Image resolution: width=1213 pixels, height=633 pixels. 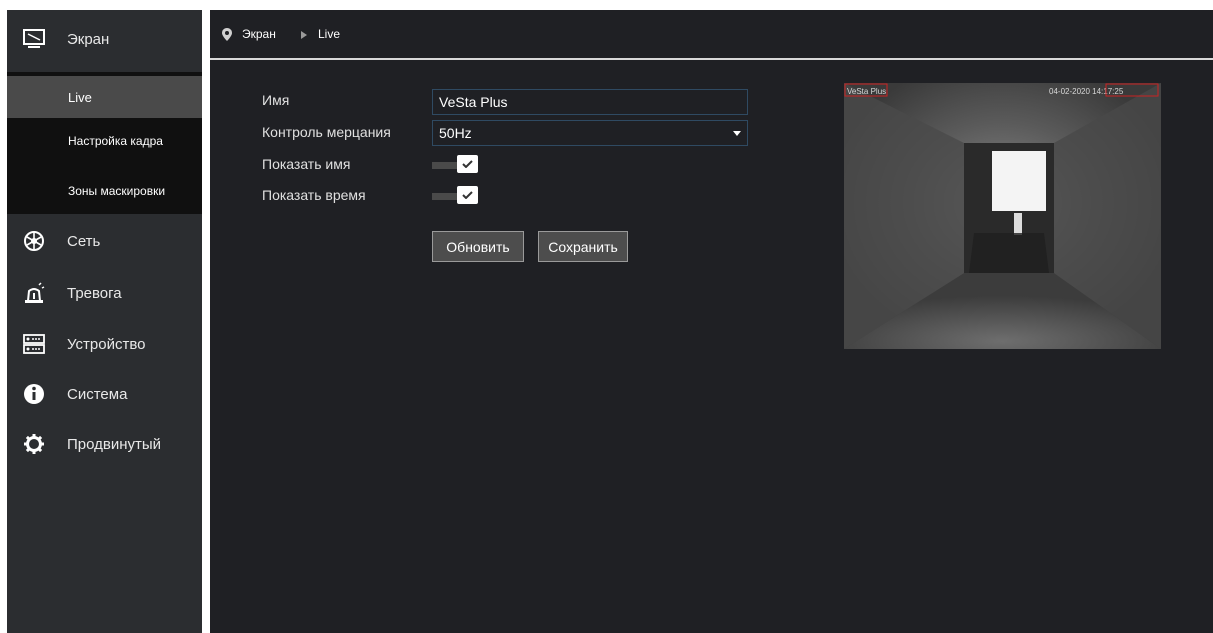 I want to click on chevron-down-icon, so click(x=737, y=133).